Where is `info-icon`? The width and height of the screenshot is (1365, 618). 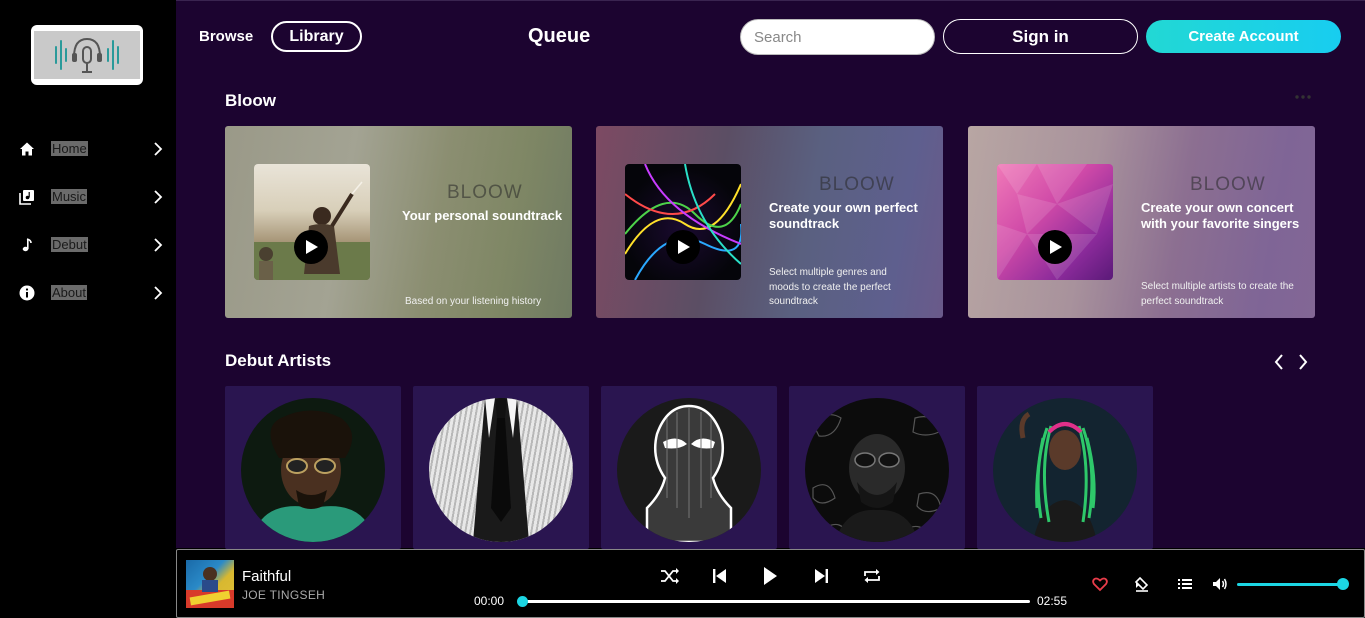
info-icon is located at coordinates (27, 293).